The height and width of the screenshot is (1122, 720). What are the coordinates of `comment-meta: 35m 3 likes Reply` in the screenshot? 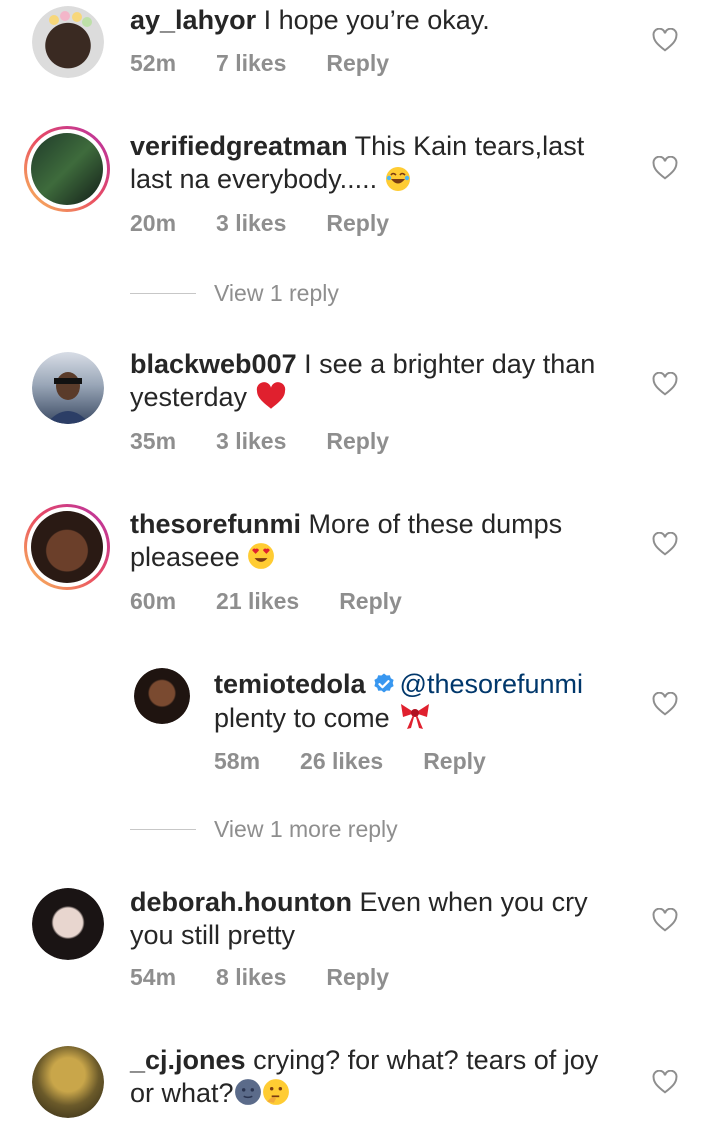 It's located at (259, 441).